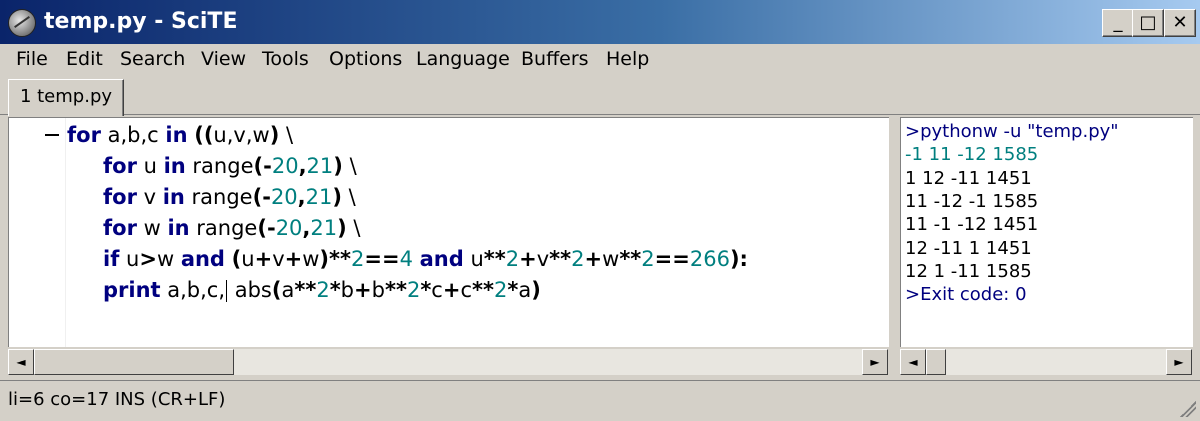 The height and width of the screenshot is (421, 1200). Describe the element at coordinates (1012, 131) in the screenshot. I see `output-line: >pythonw -u "temp.py"` at that location.